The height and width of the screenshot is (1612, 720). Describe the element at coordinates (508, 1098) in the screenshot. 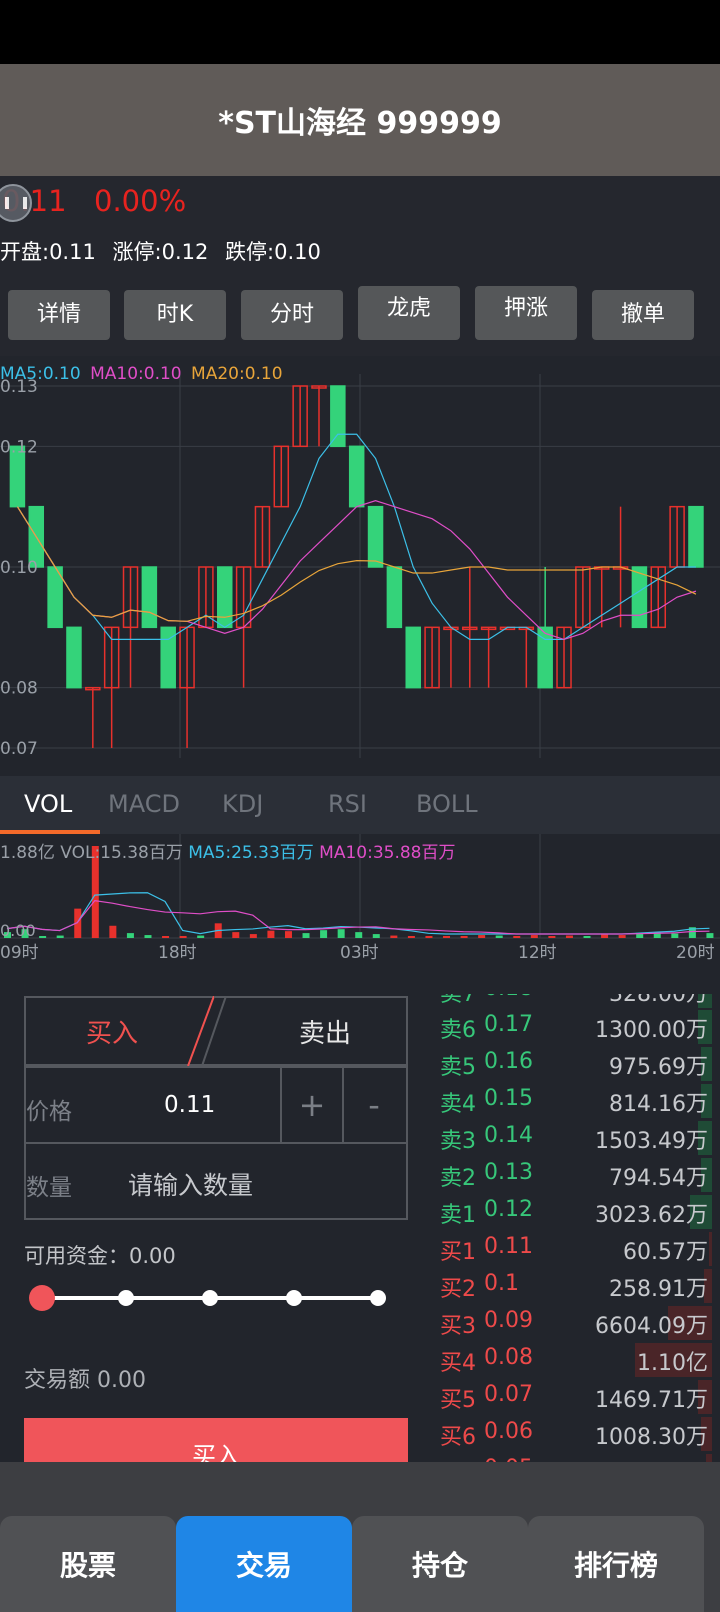

I see `orderbook-price: 0.15` at that location.